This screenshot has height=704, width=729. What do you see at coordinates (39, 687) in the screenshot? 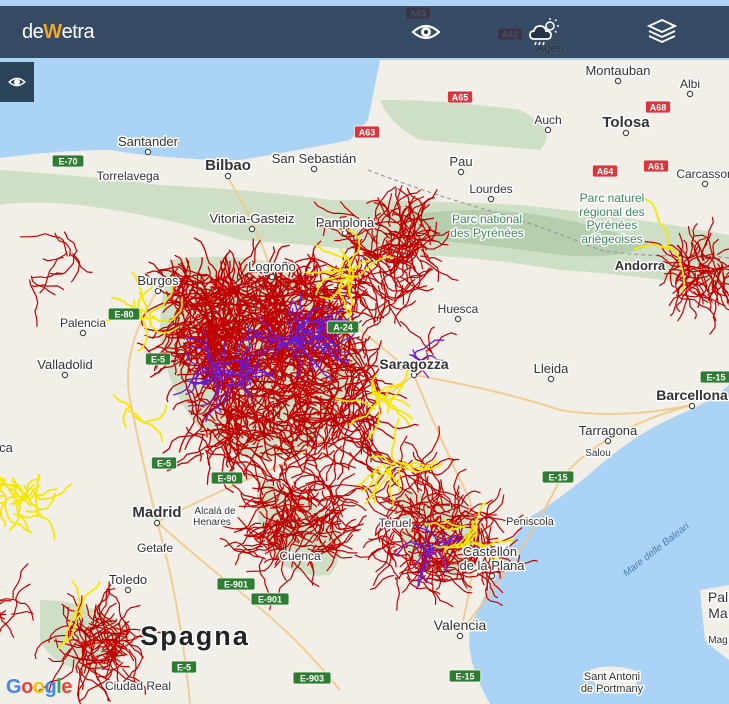
I see `google-attribution: Google` at bounding box center [39, 687].